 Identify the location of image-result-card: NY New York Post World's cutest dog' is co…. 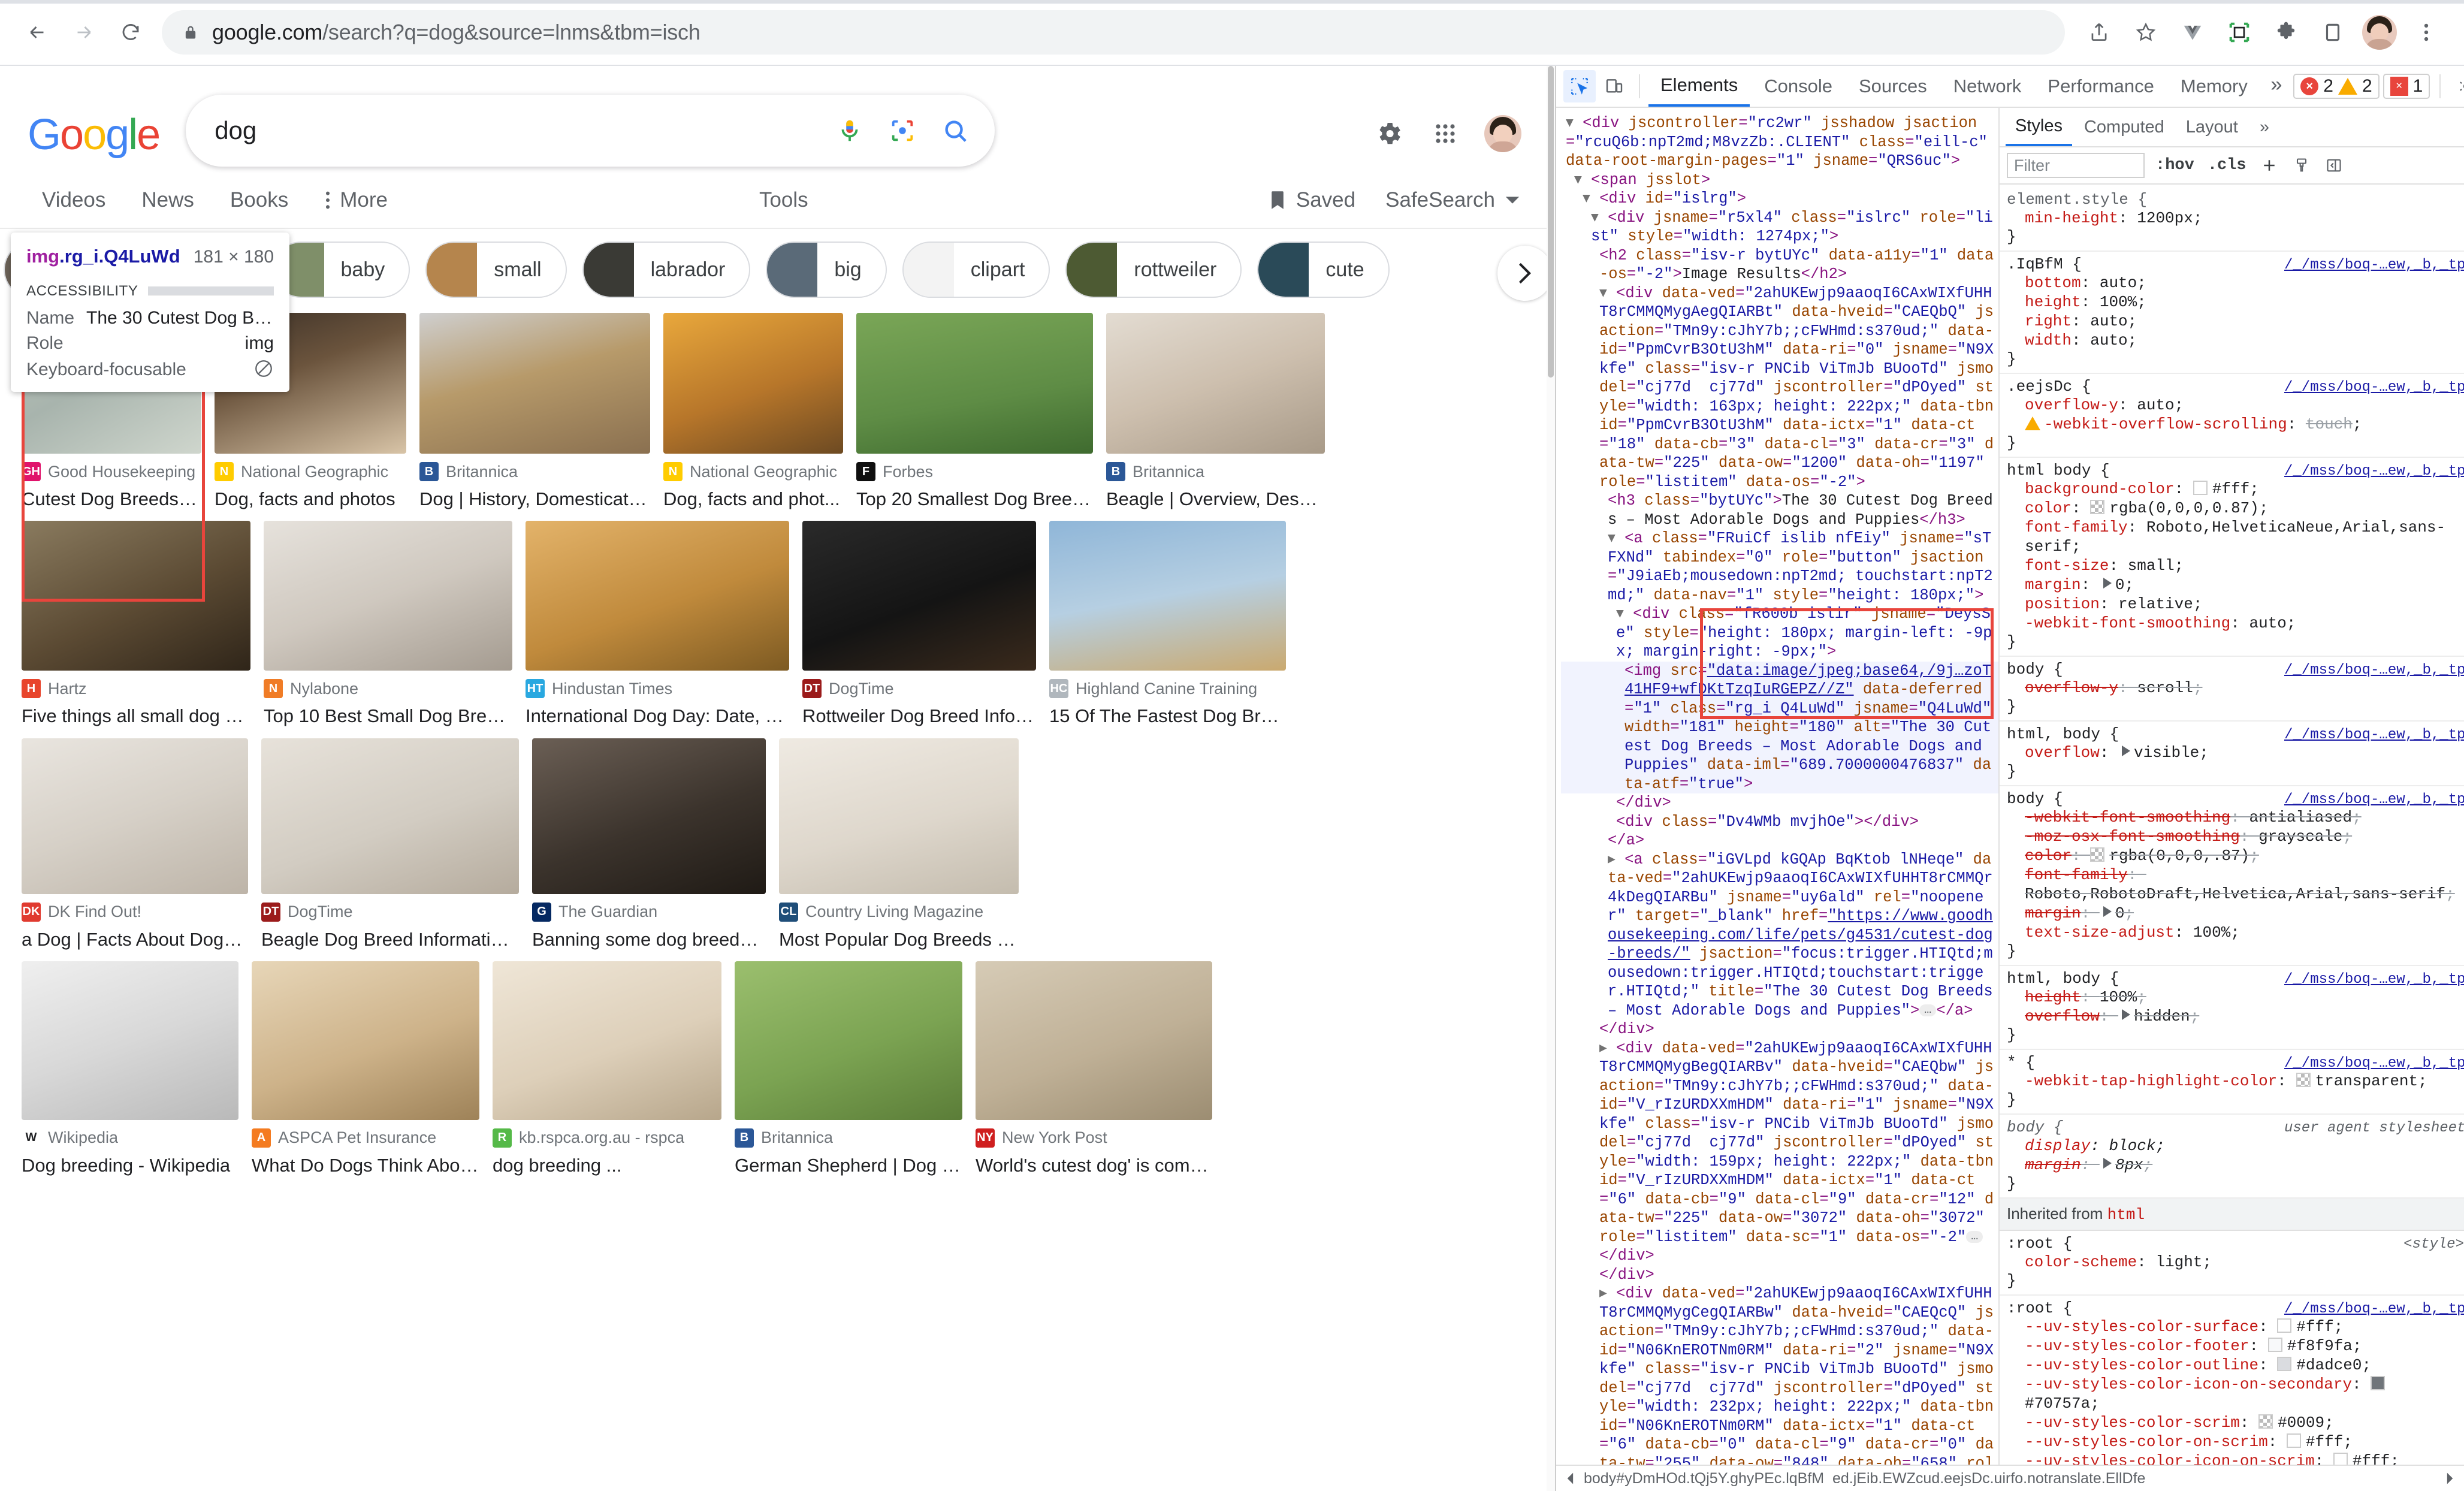
(1094, 1069).